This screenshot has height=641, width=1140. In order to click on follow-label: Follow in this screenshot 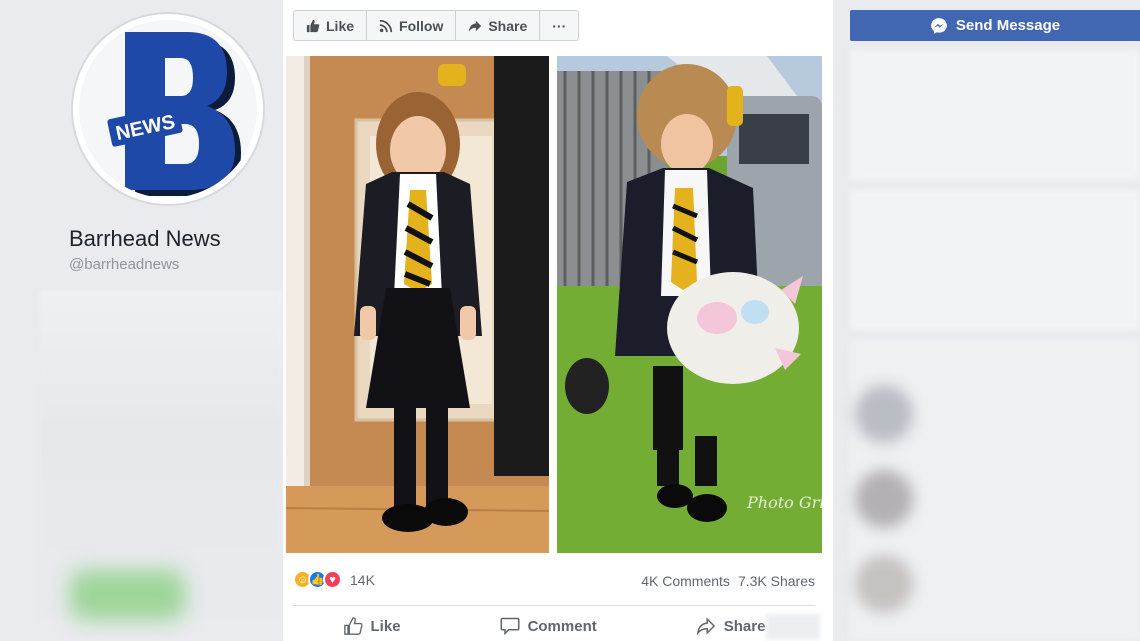, I will do `click(421, 25)`.